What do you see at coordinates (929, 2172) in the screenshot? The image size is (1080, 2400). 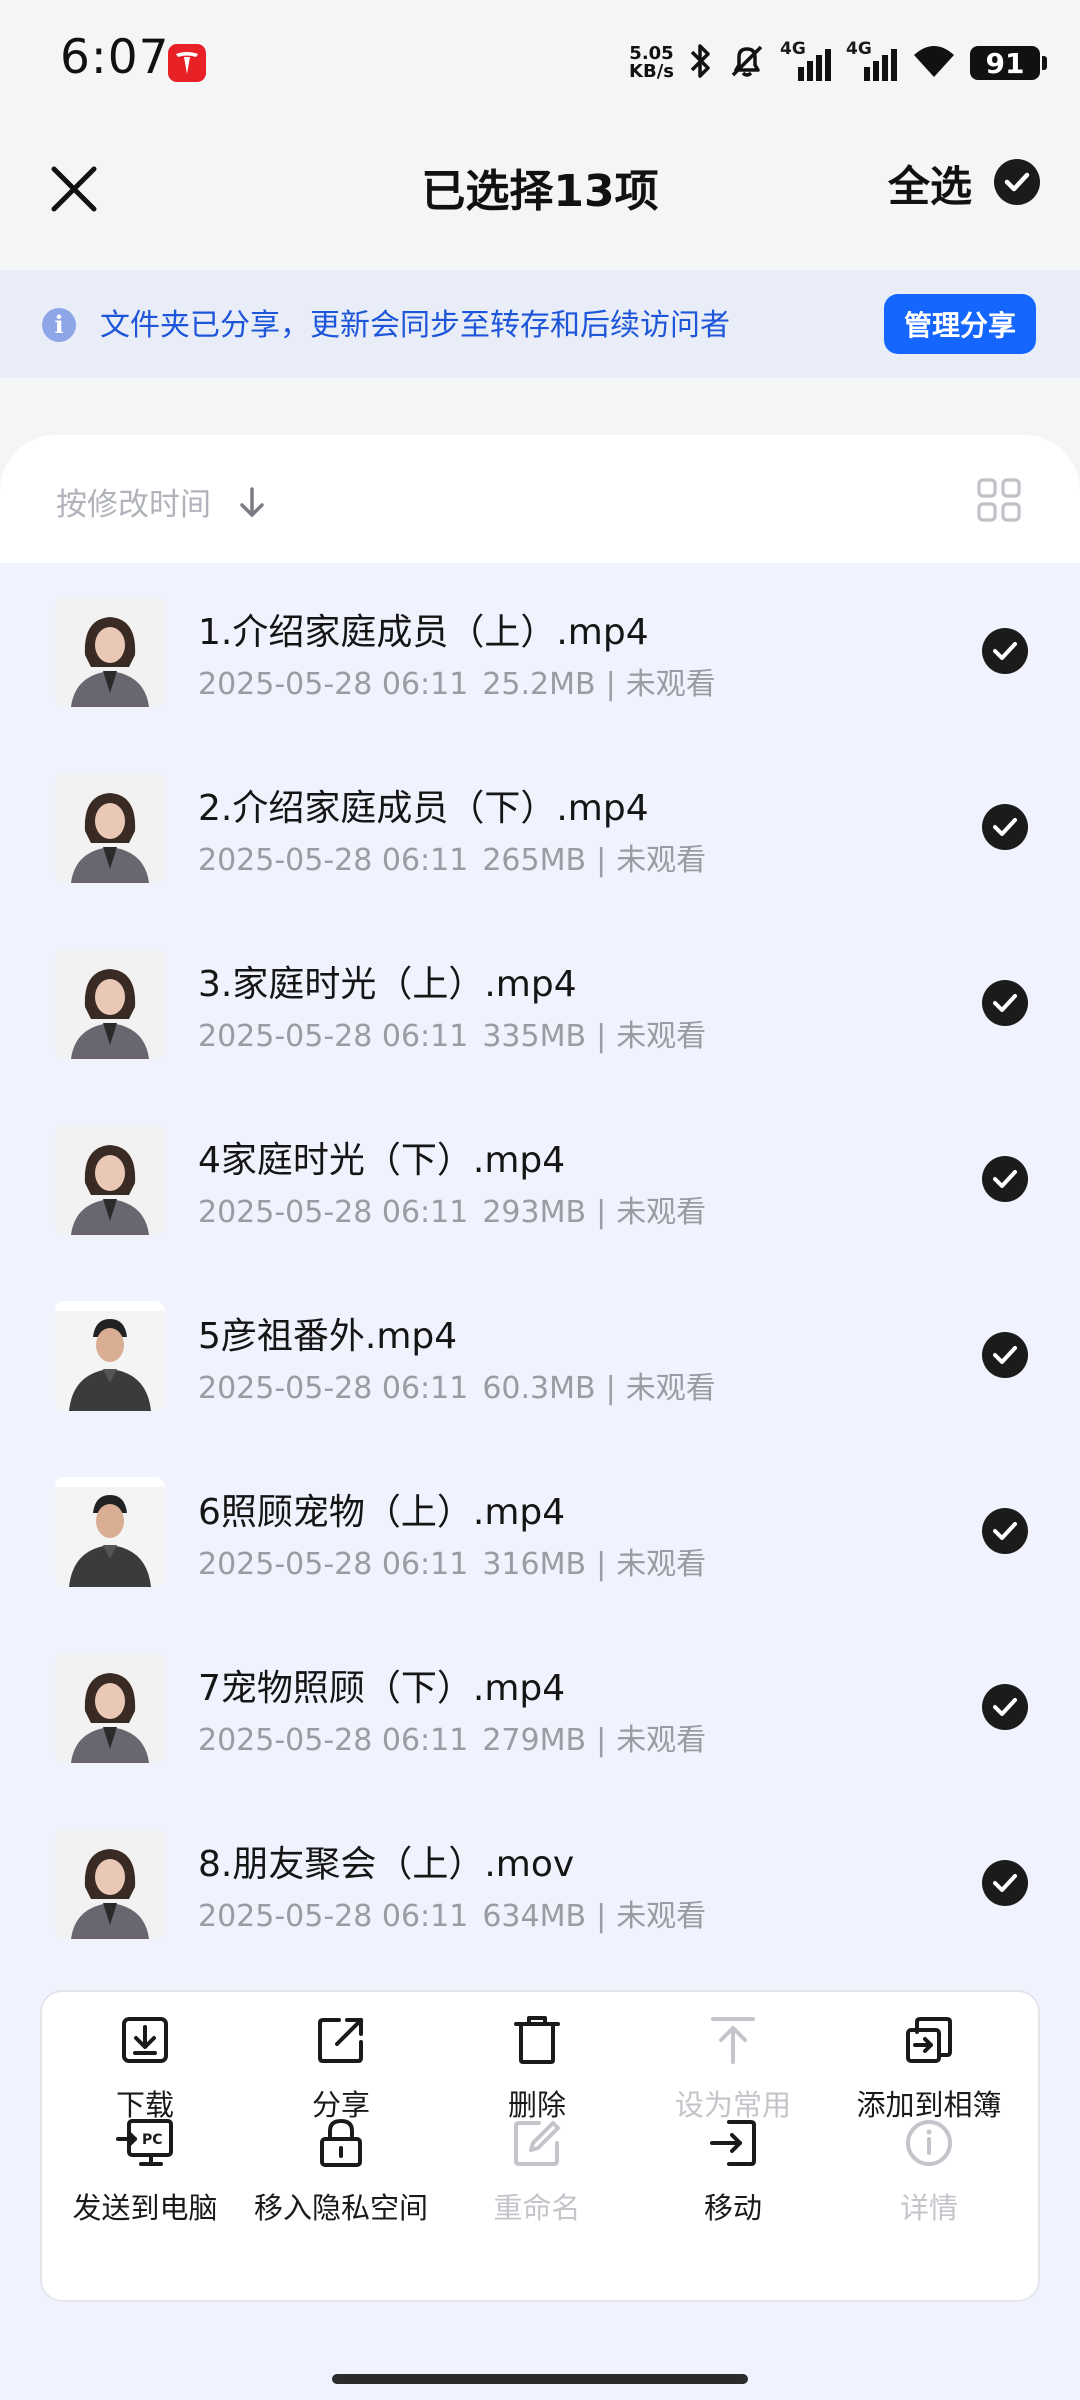 I see `info-action: 详情` at bounding box center [929, 2172].